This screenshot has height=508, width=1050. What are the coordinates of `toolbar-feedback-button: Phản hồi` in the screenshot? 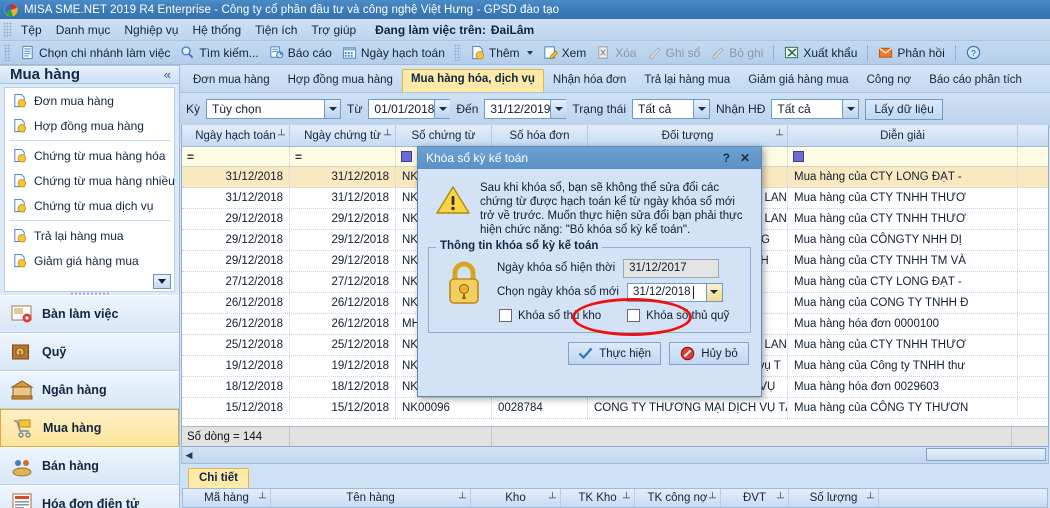 It's located at (911, 52).